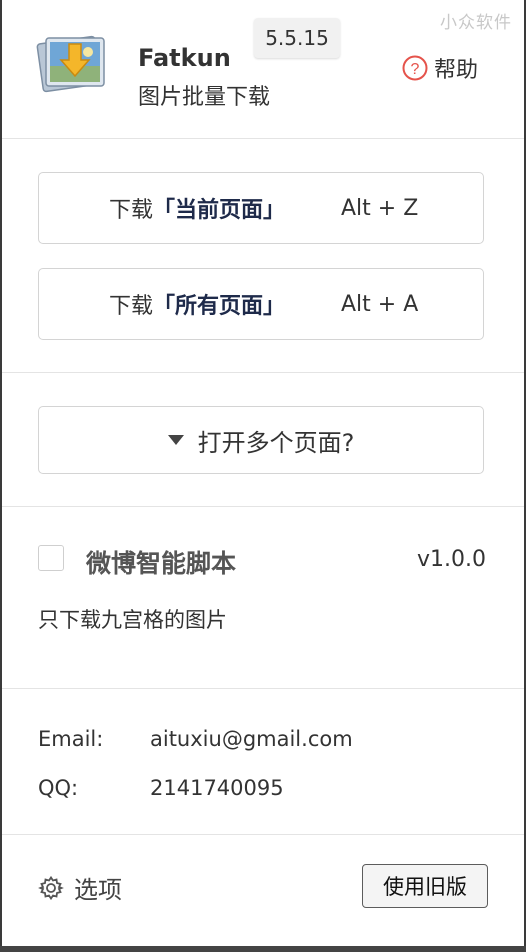  What do you see at coordinates (51, 558) in the screenshot?
I see `weibo-script-checkbox` at bounding box center [51, 558].